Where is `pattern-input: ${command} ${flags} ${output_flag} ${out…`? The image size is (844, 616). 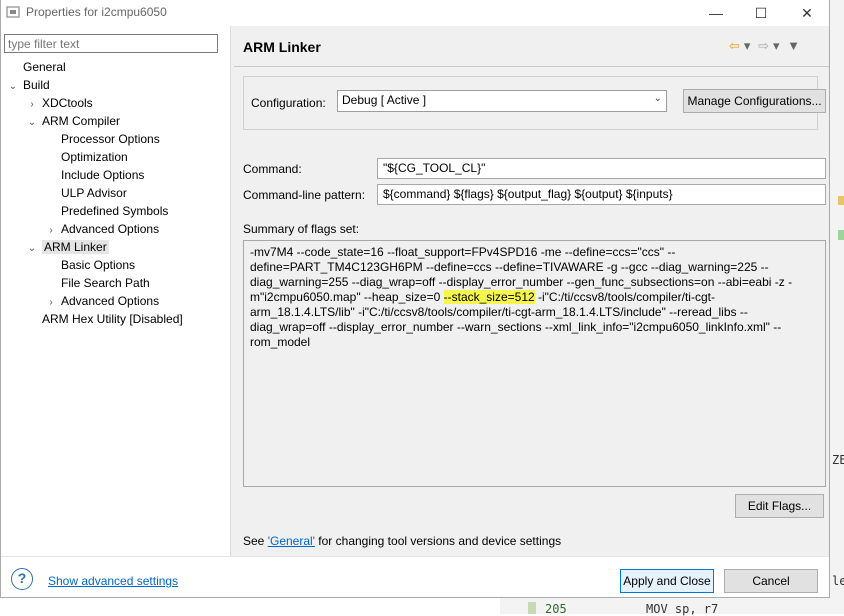
pattern-input: ${command} ${flags} ${output_flag} ${out… is located at coordinates (601, 194).